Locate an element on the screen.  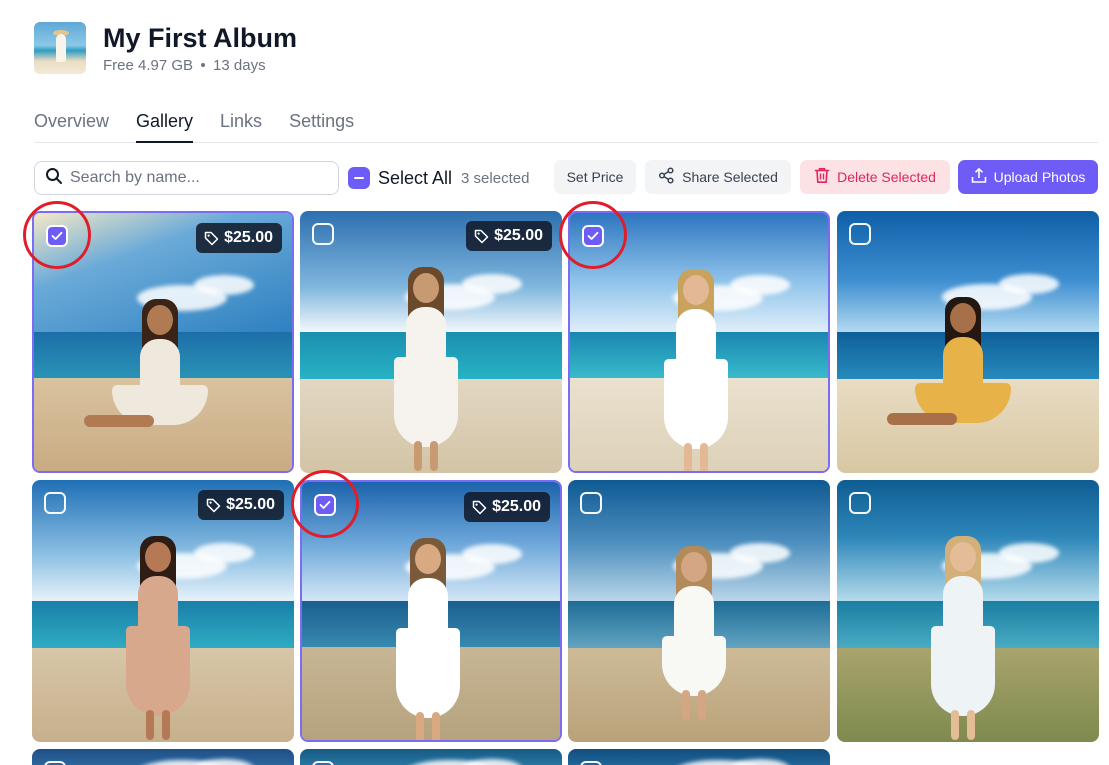
share-selected-label: Share Selected is located at coordinates (730, 177).